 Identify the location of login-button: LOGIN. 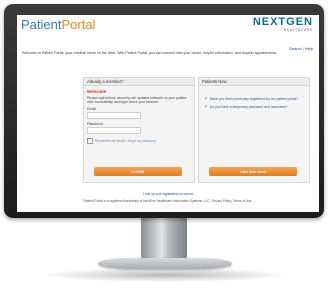
(138, 171).